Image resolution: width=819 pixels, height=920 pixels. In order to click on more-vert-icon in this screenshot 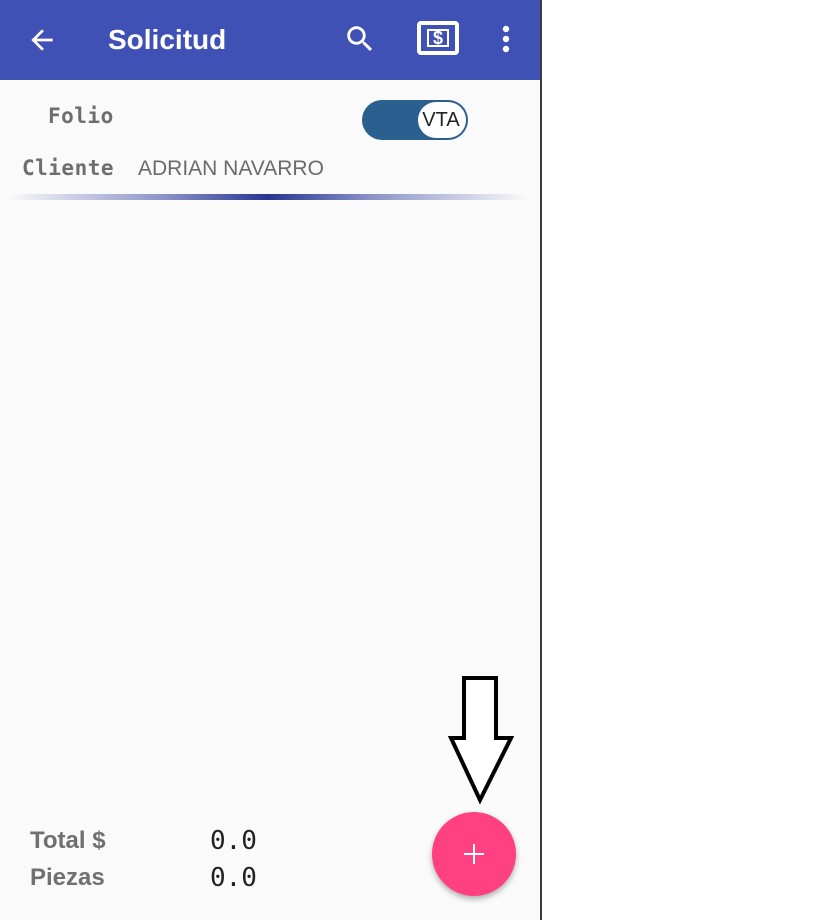, I will do `click(506, 39)`.